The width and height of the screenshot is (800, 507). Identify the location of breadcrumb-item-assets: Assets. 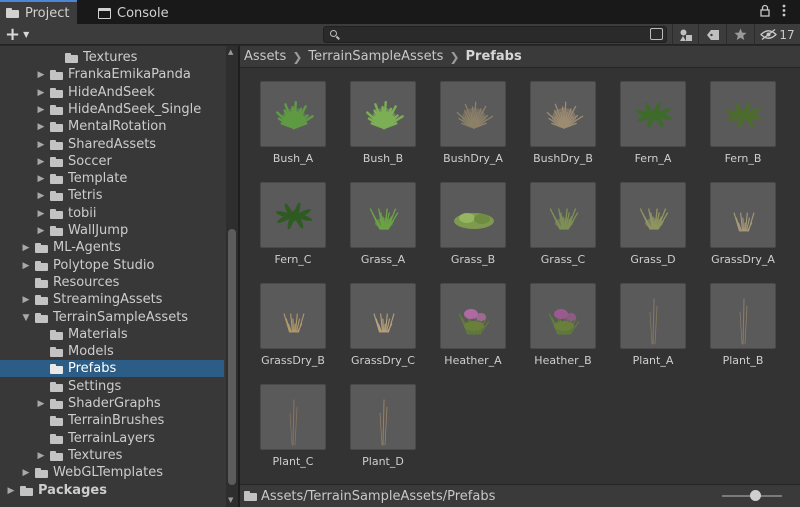
(265, 56).